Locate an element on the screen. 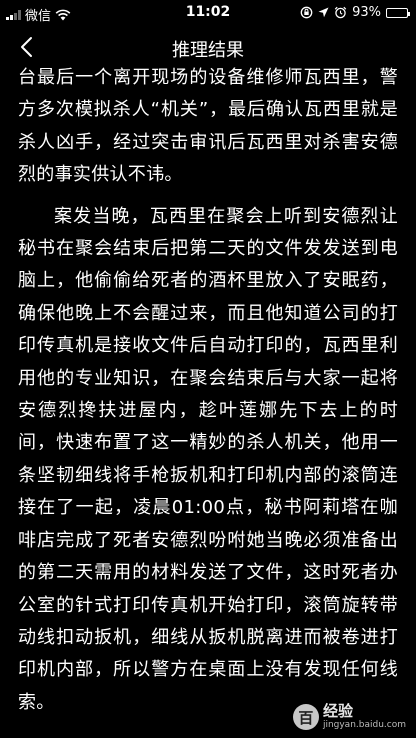 This screenshot has height=738, width=416. battery-icon is located at coordinates (398, 12).